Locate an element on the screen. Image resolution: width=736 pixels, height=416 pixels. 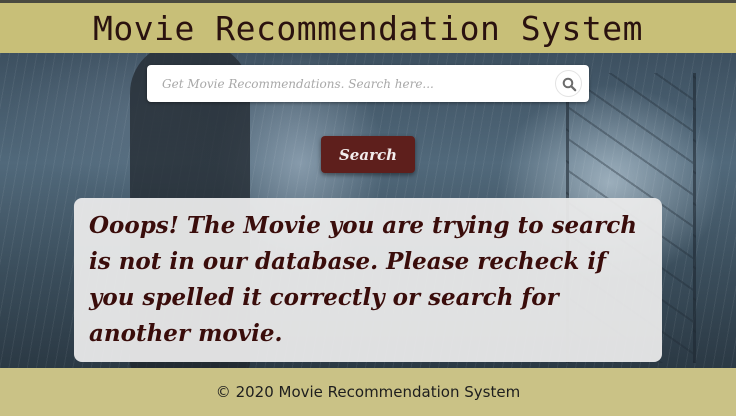
footer-copyright: © 2020 Movie Recommendation System is located at coordinates (368, 392).